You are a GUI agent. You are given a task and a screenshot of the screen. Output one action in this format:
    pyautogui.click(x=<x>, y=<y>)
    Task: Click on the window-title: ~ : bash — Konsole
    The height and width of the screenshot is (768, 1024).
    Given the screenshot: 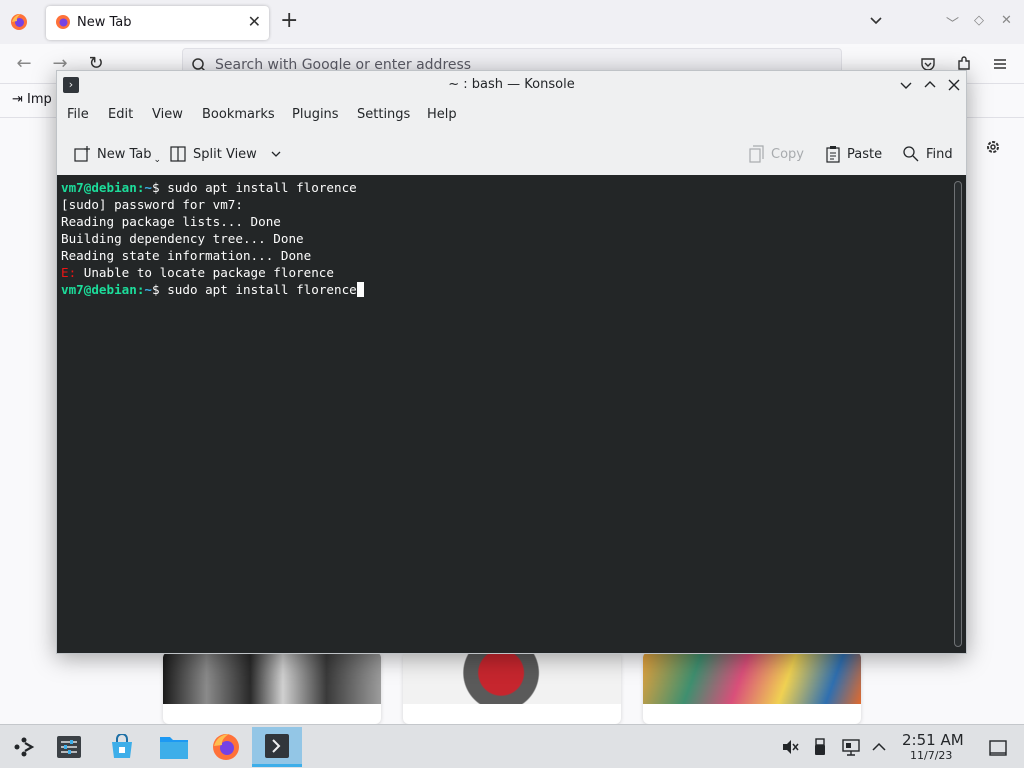 What is the action you would take?
    pyautogui.click(x=511, y=84)
    